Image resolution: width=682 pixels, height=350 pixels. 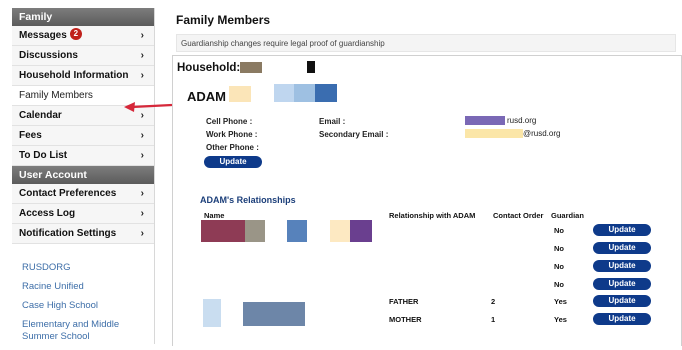 What do you see at coordinates (48, 55) in the screenshot?
I see `sidebar-item-label: Discussions` at bounding box center [48, 55].